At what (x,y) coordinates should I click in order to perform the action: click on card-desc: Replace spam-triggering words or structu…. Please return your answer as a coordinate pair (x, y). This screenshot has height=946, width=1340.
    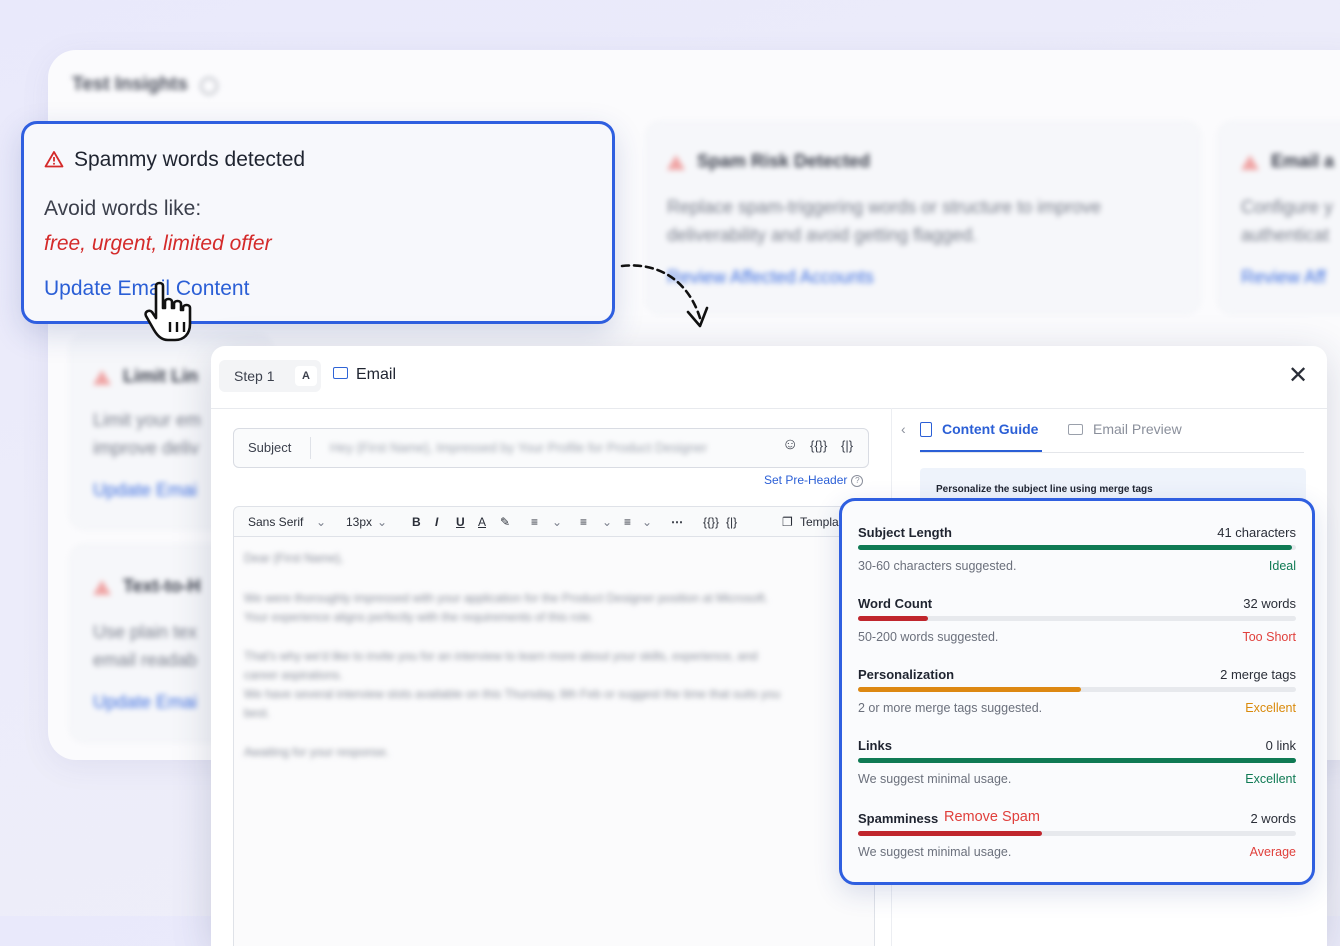
    Looking at the image, I should click on (884, 207).